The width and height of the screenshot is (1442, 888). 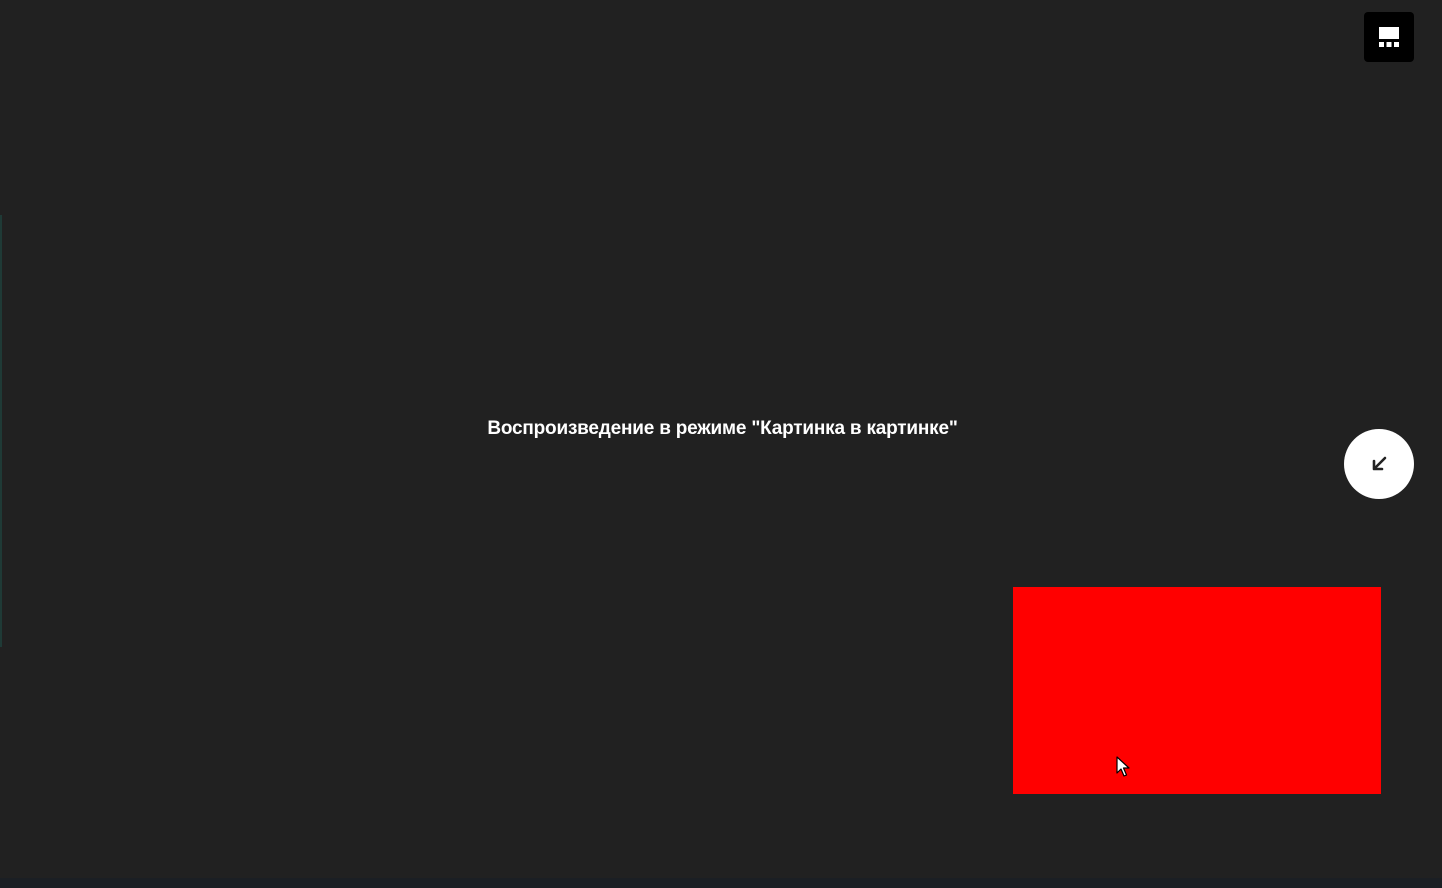 I want to click on picture-in-picture-button, so click(x=1389, y=37).